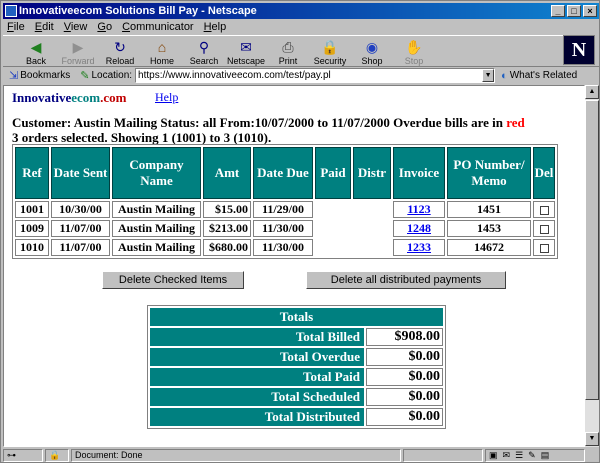  What do you see at coordinates (574, 11) in the screenshot?
I see `maximize-button: □` at bounding box center [574, 11].